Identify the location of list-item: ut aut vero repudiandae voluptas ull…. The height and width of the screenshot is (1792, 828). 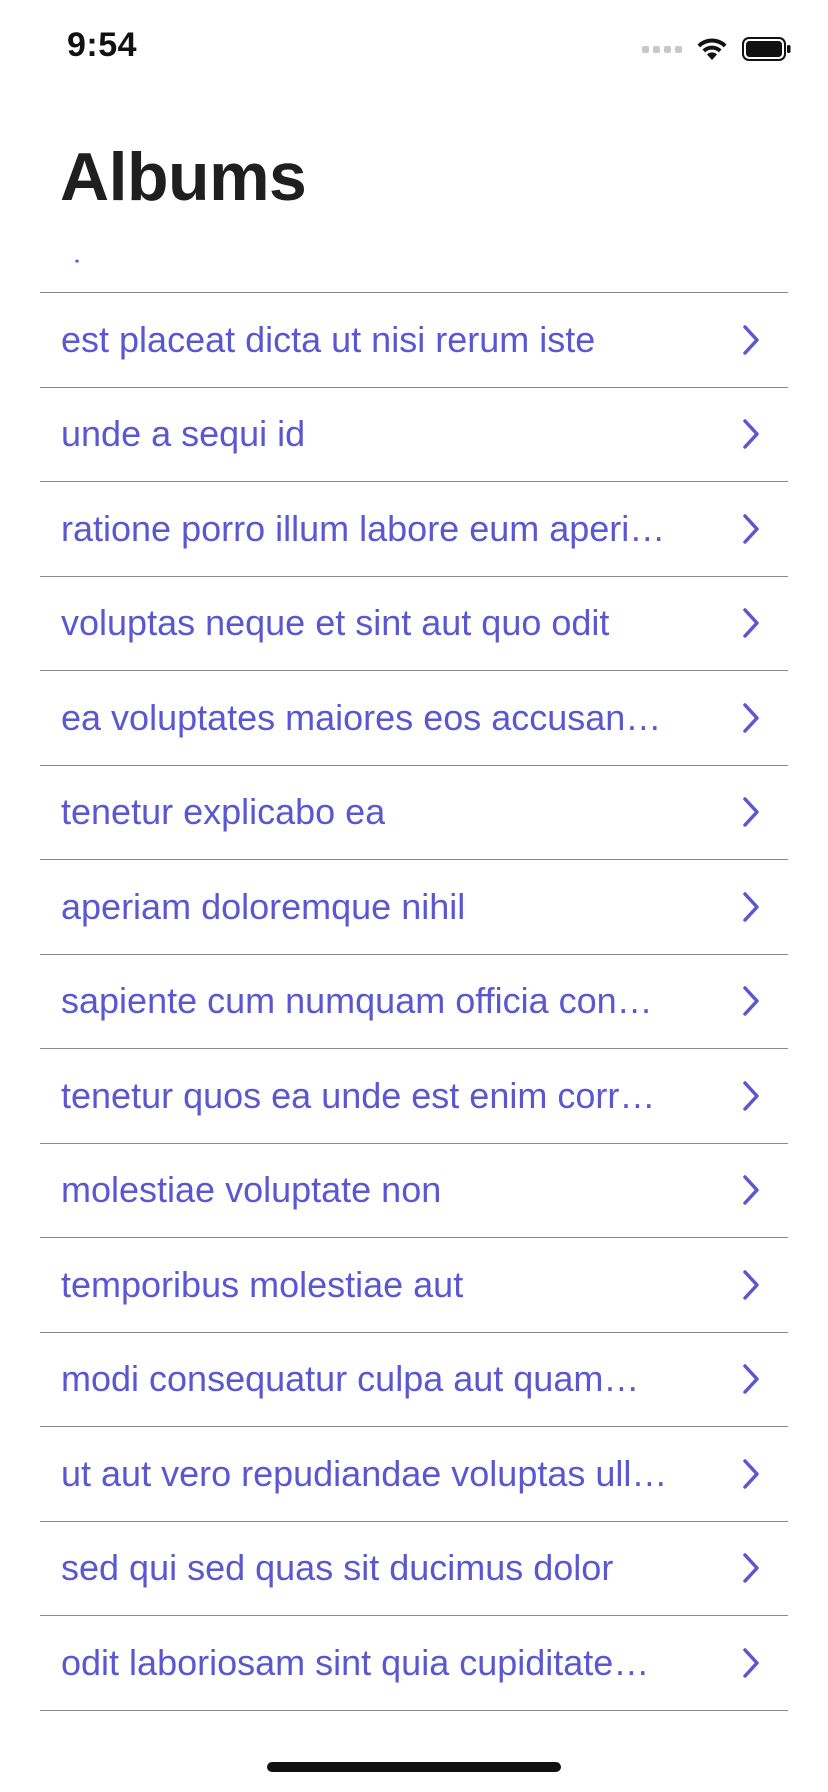
(414, 1474).